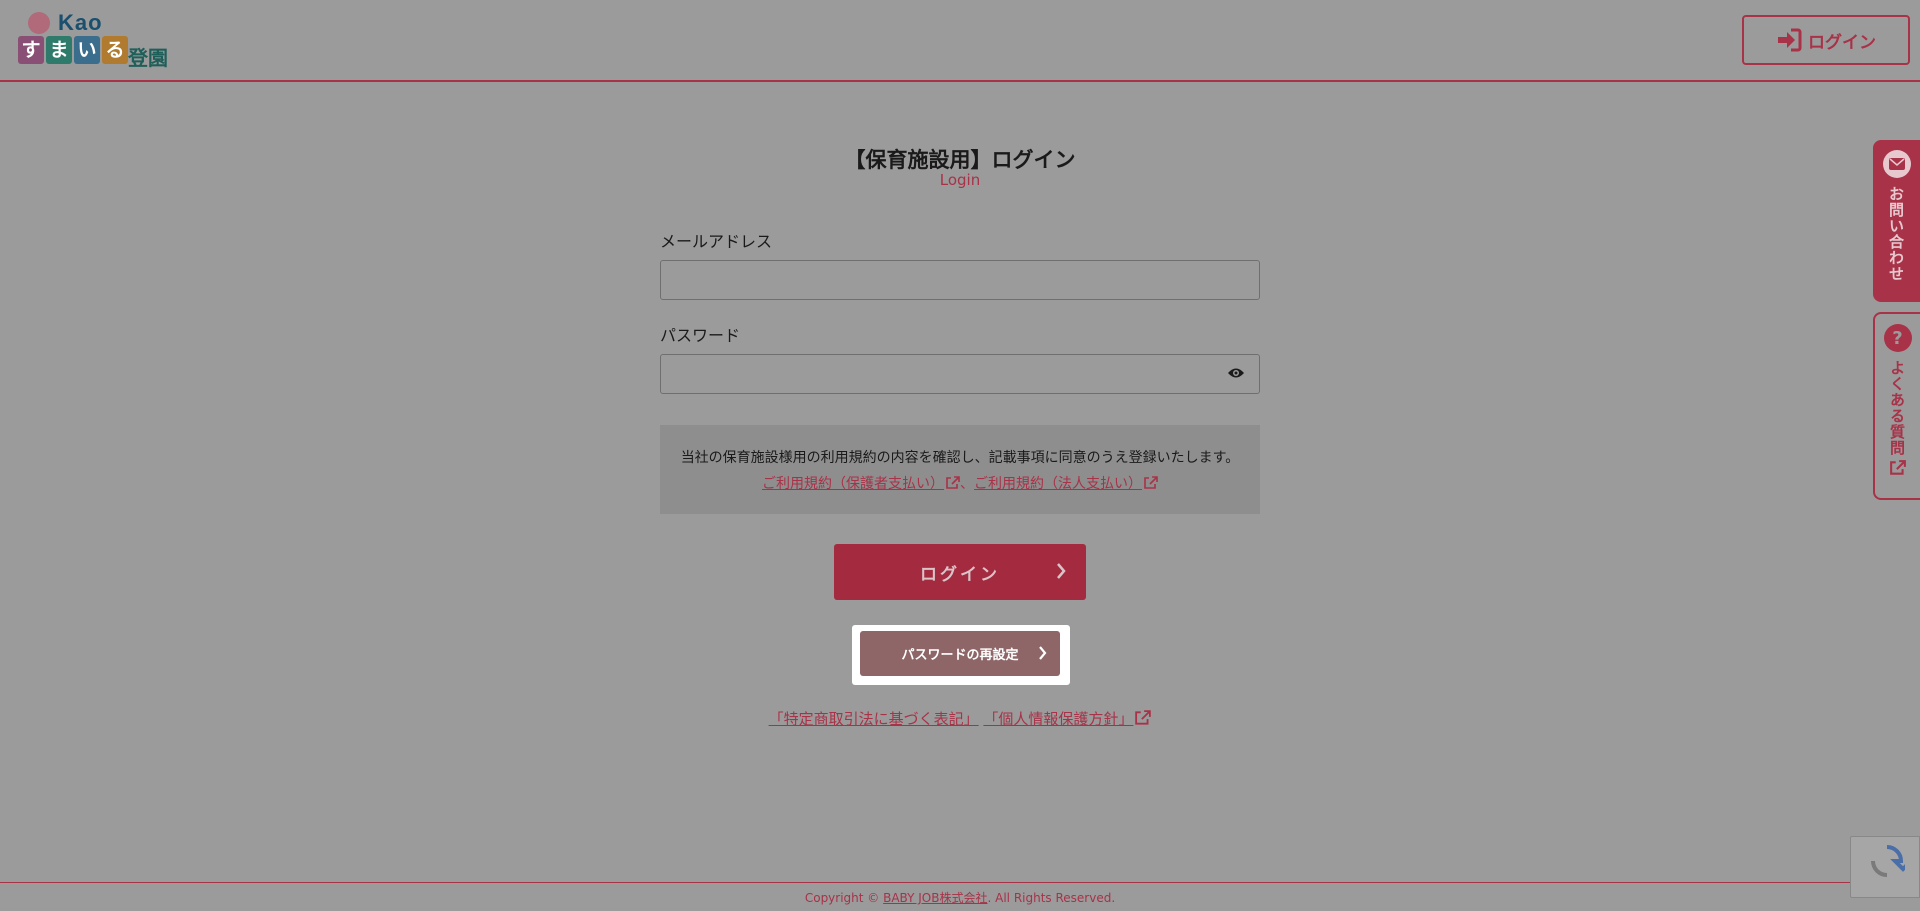  I want to click on login-button: ログイン, so click(960, 572).